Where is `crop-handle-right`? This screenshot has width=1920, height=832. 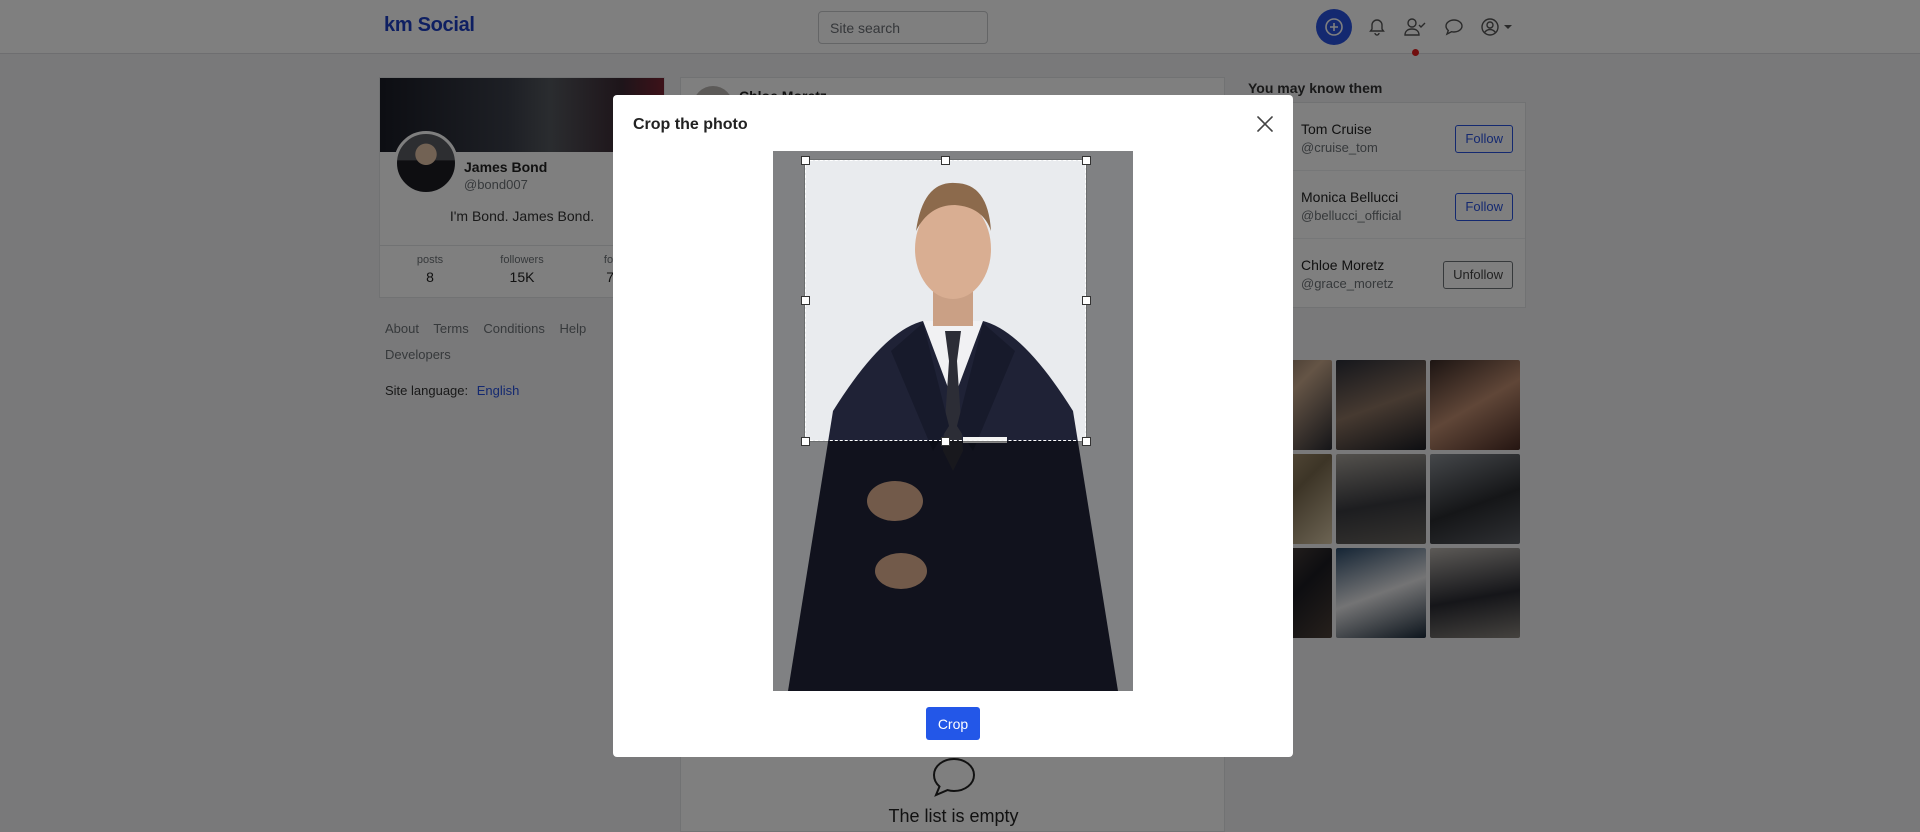
crop-handle-right is located at coordinates (1086, 300).